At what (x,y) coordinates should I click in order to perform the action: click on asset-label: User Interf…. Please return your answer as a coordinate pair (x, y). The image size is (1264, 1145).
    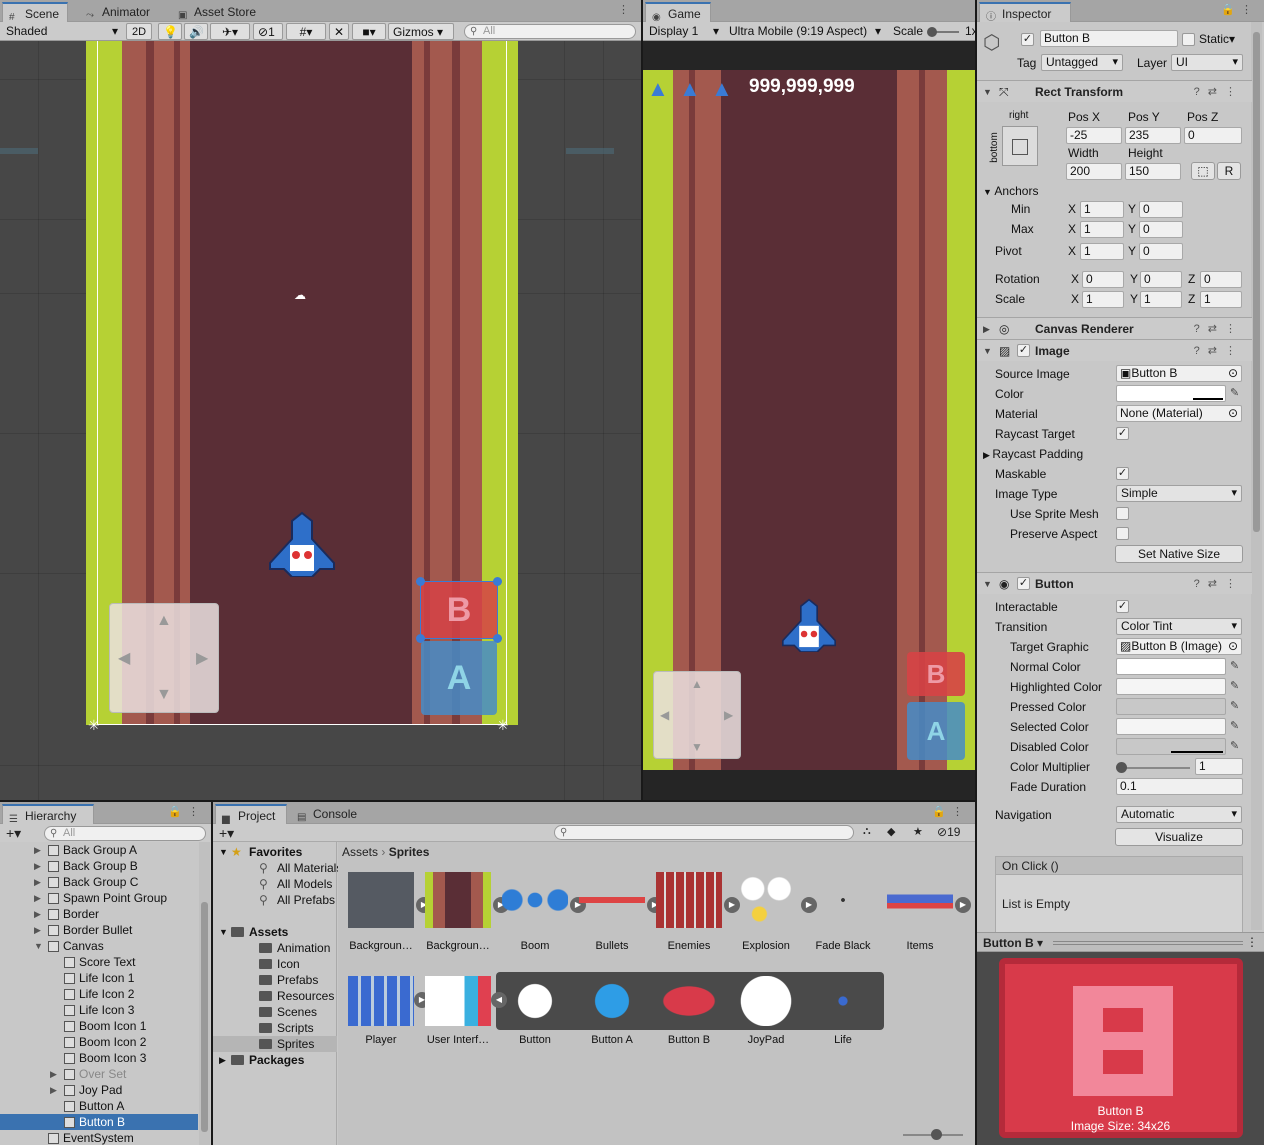
    Looking at the image, I should click on (458, 1040).